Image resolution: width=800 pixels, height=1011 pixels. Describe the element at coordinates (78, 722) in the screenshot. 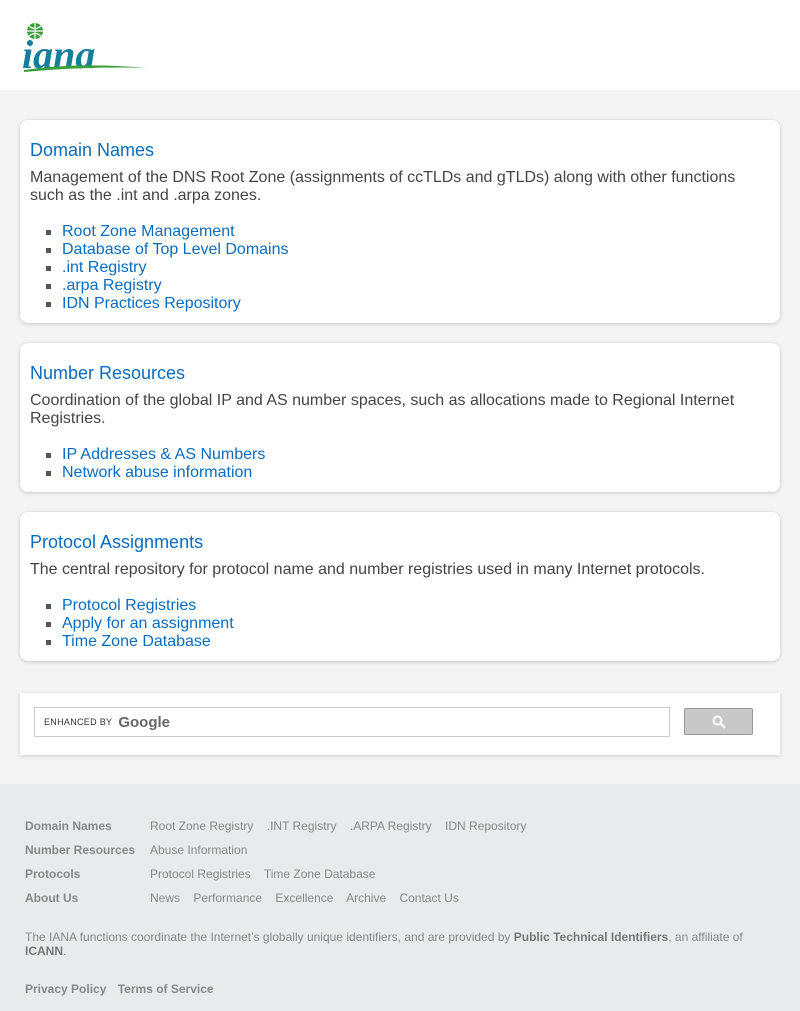

I see `enhanced-by-label: ENHANCED BY` at that location.